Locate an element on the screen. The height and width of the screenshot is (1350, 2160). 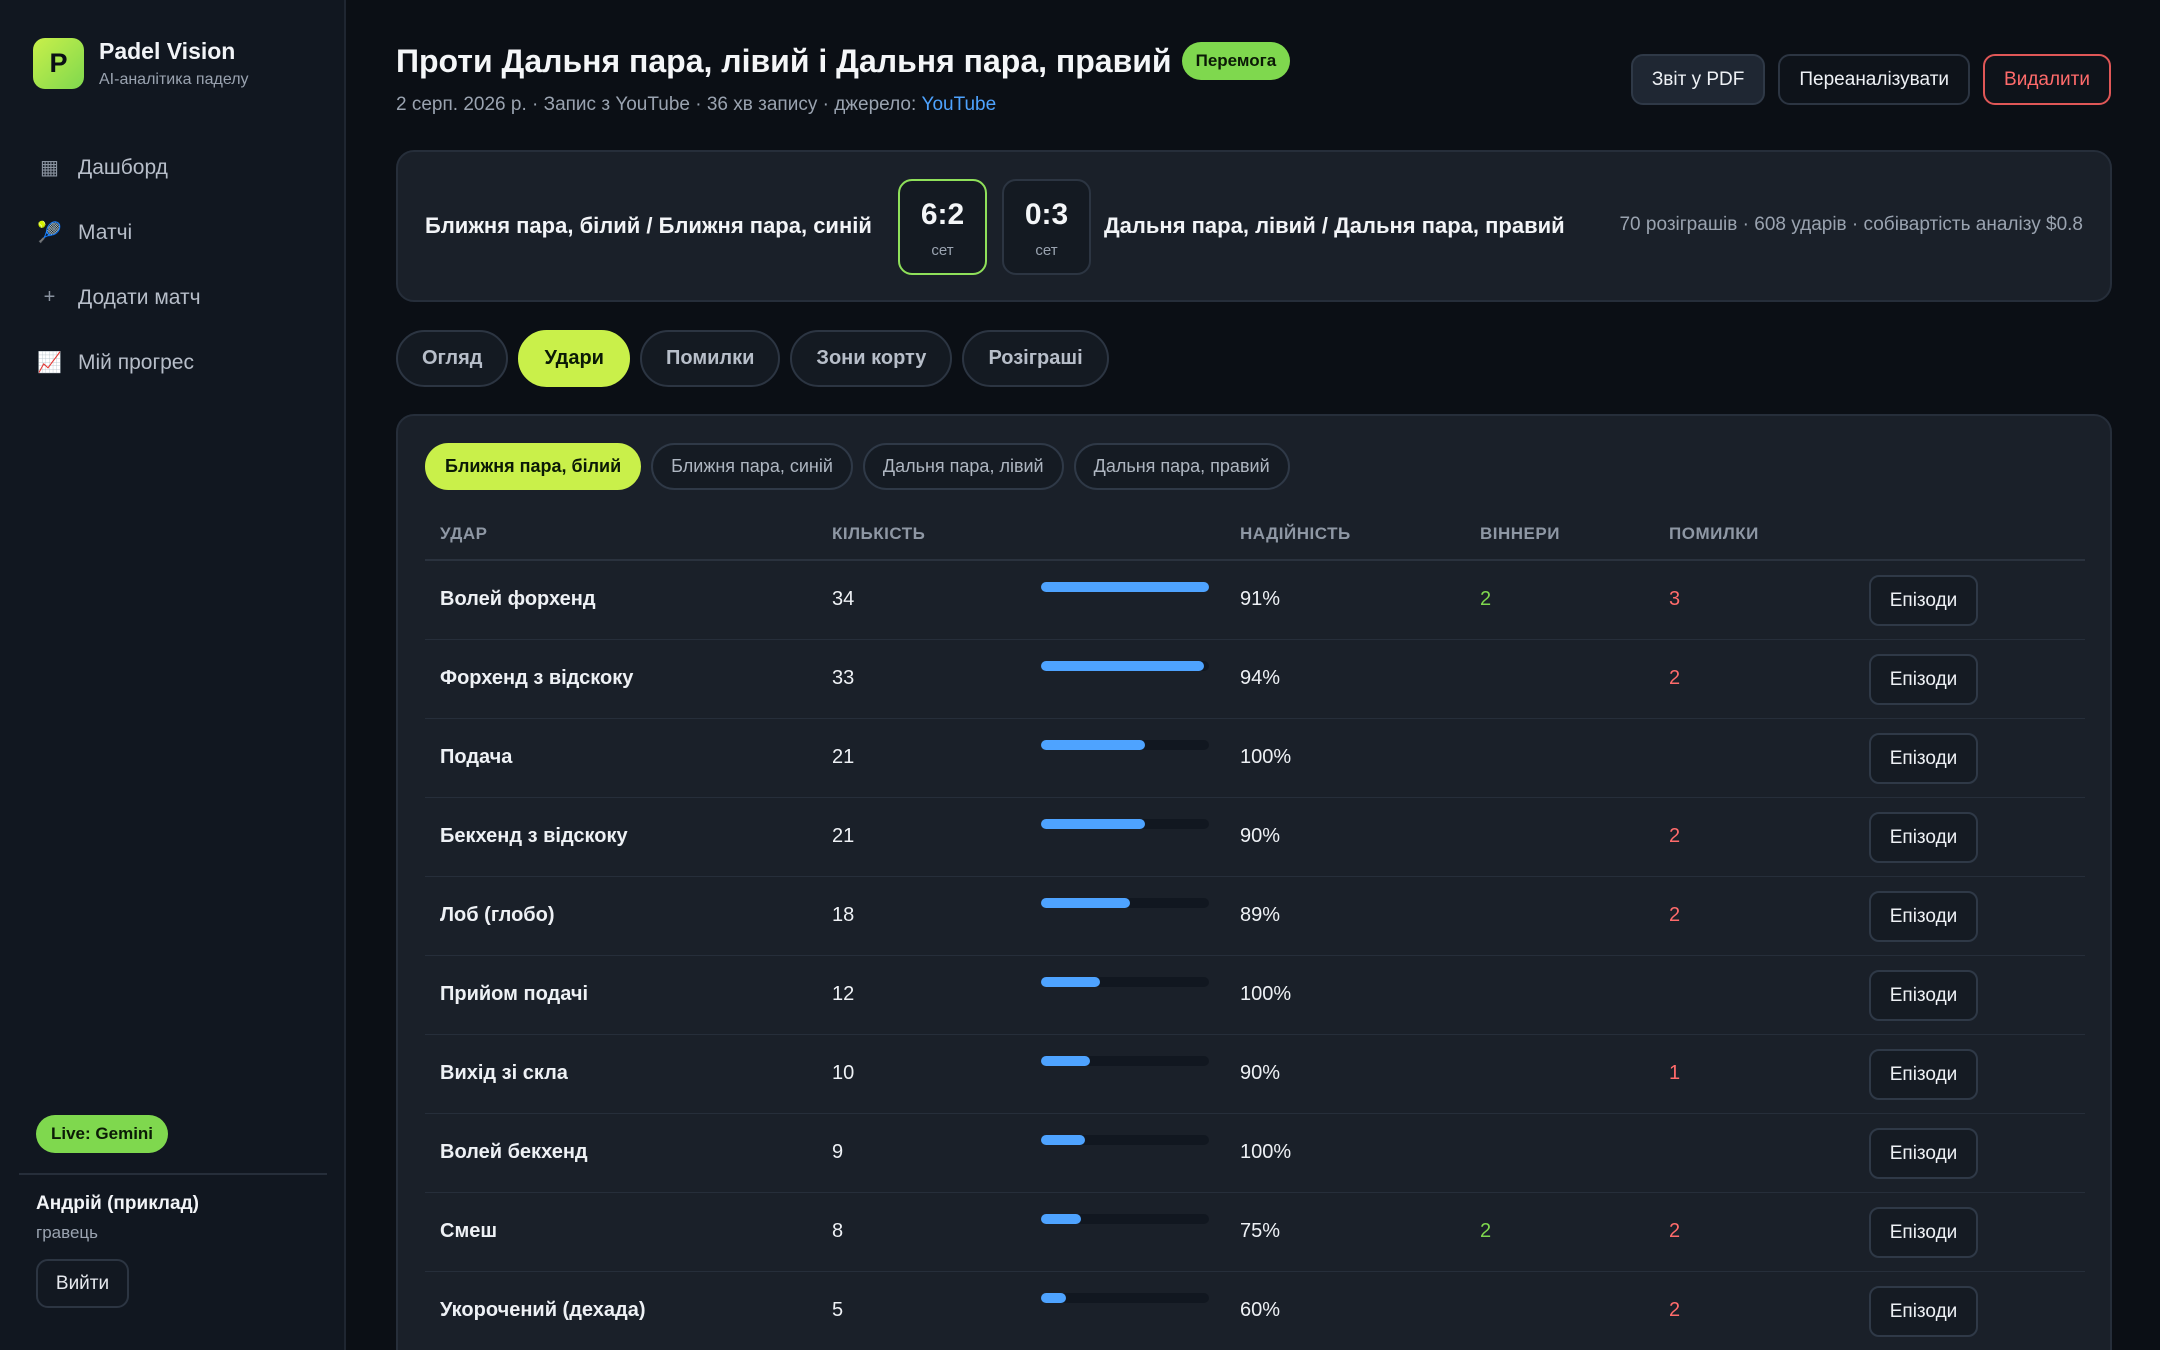
header-actions: Звіт у PDF Переаналізувати Видалити is located at coordinates (1870, 79).